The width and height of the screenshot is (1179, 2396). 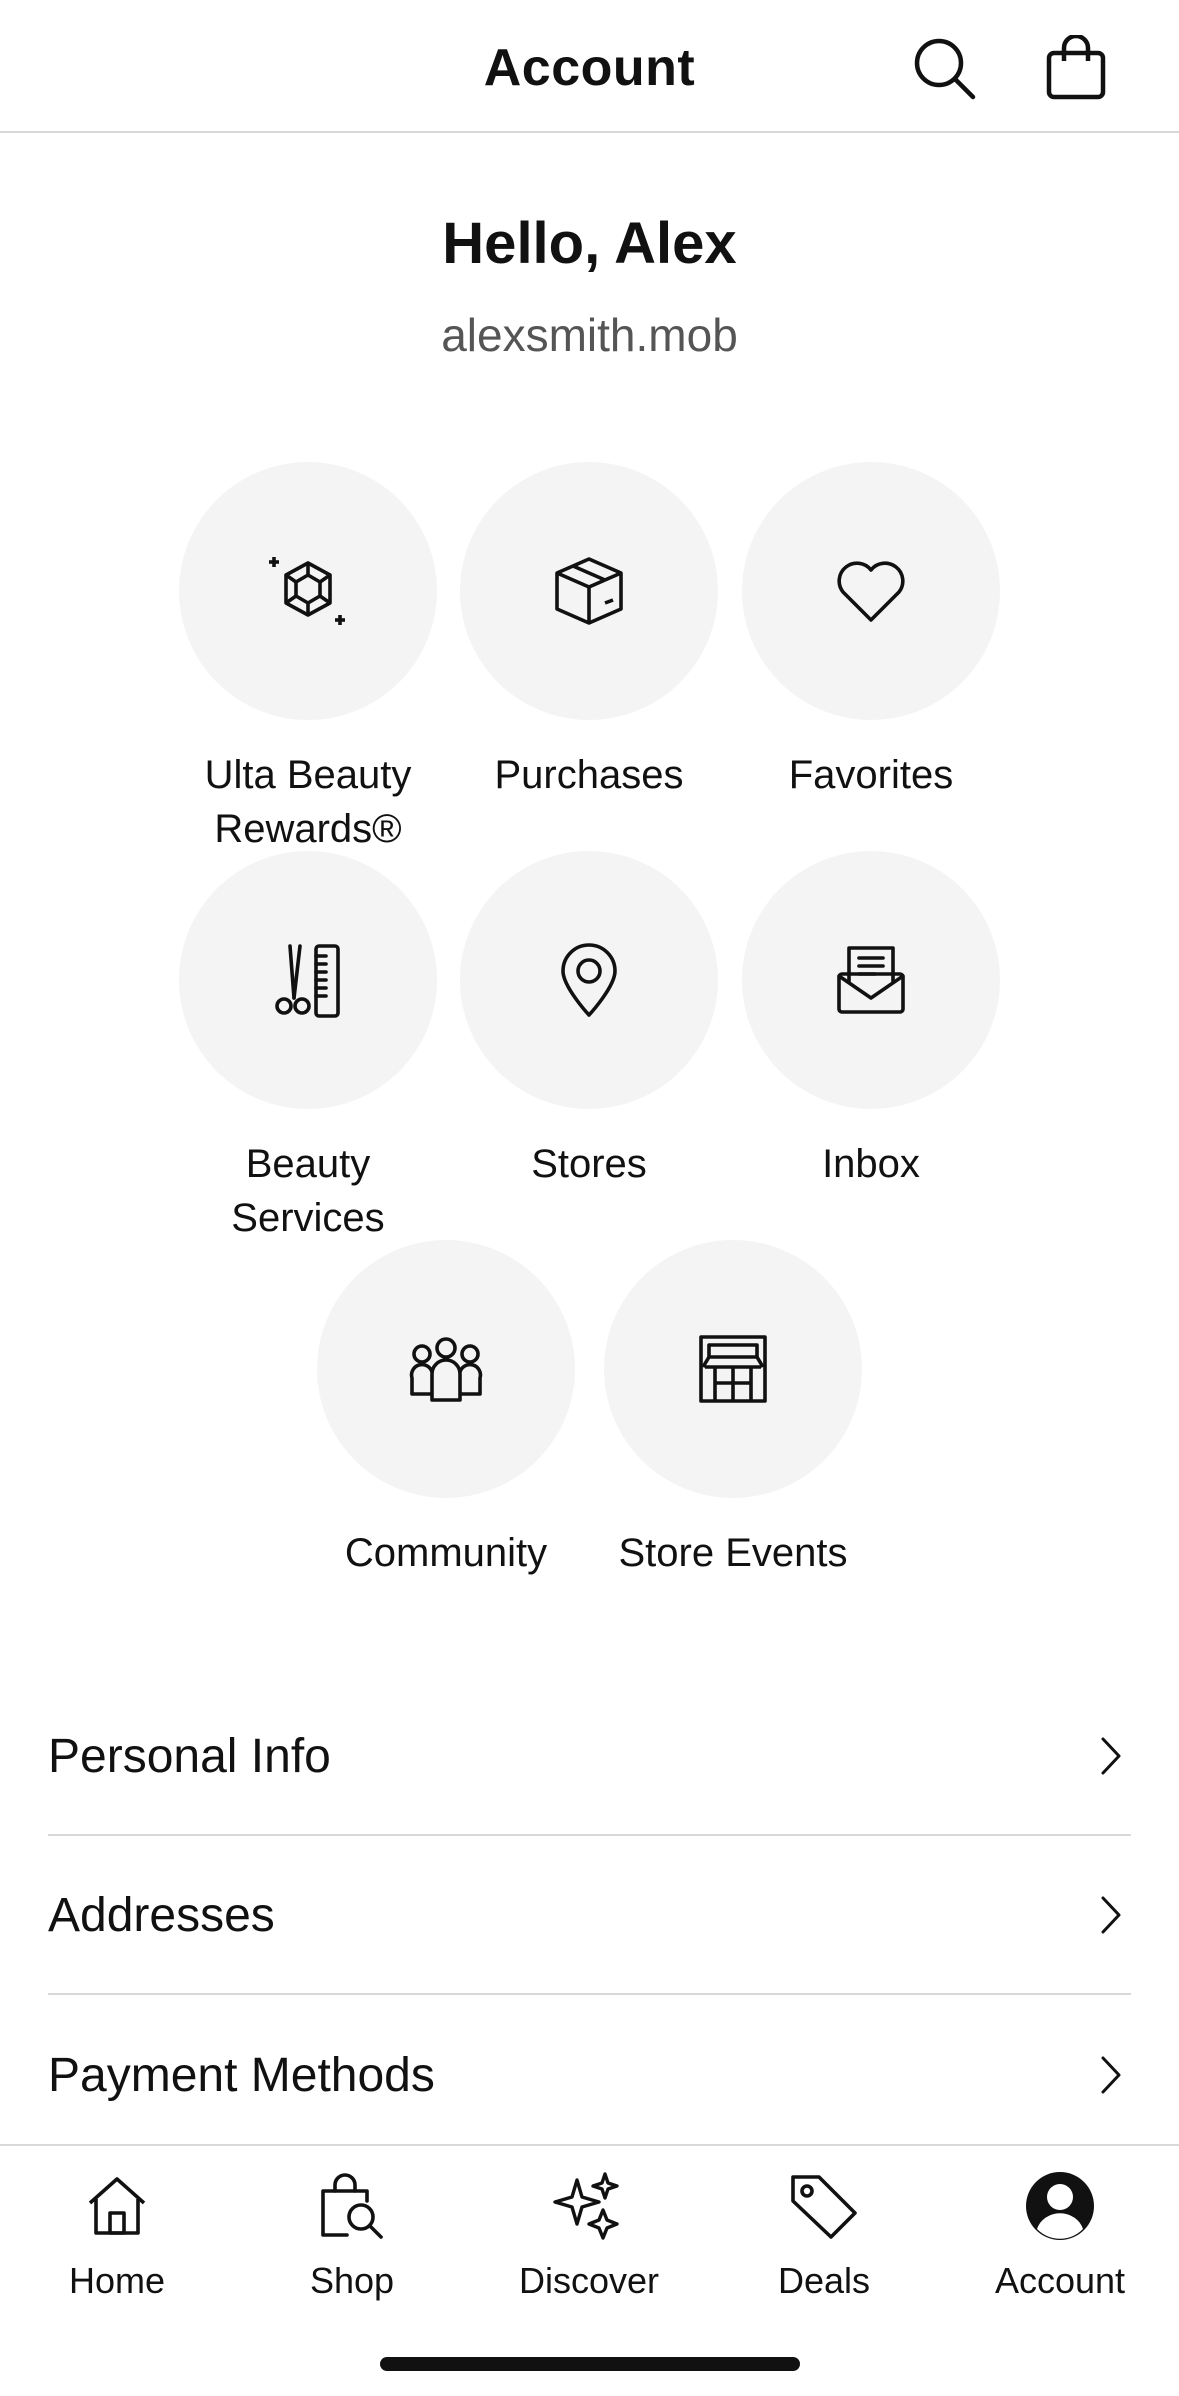 I want to click on search-button, so click(x=944, y=68).